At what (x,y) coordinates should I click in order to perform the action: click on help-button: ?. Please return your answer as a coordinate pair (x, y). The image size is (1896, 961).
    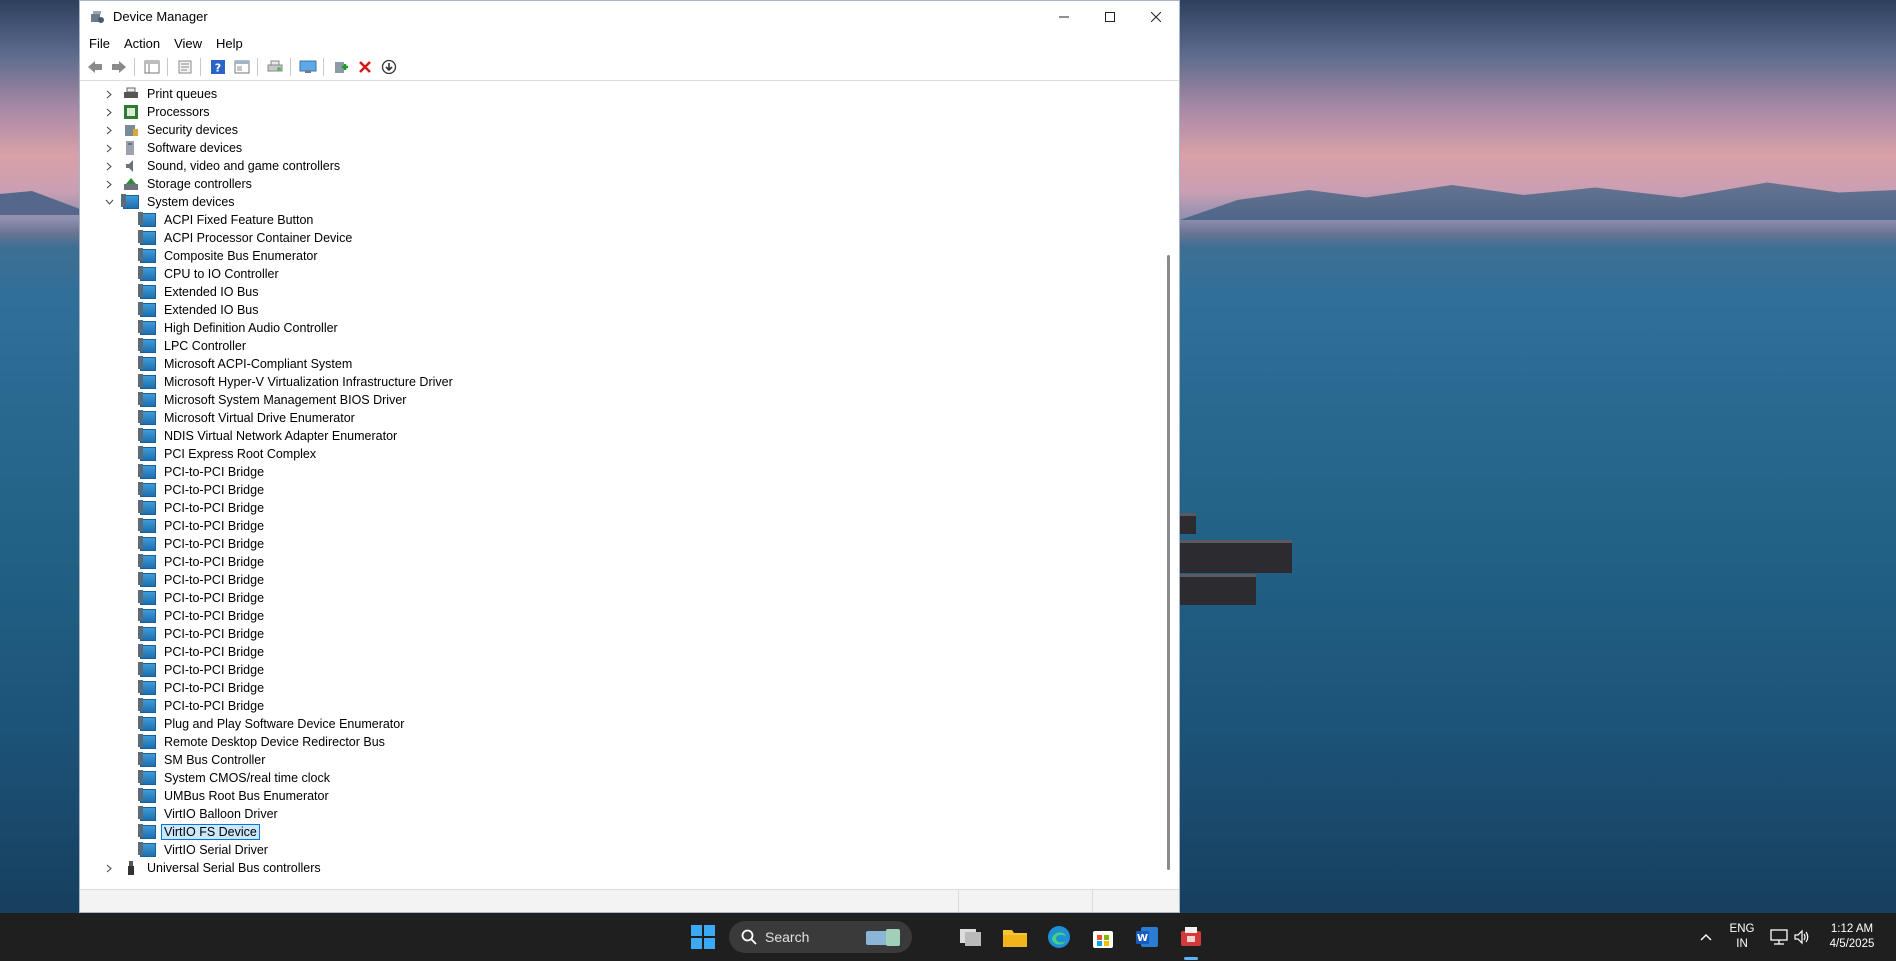
    Looking at the image, I should click on (218, 67).